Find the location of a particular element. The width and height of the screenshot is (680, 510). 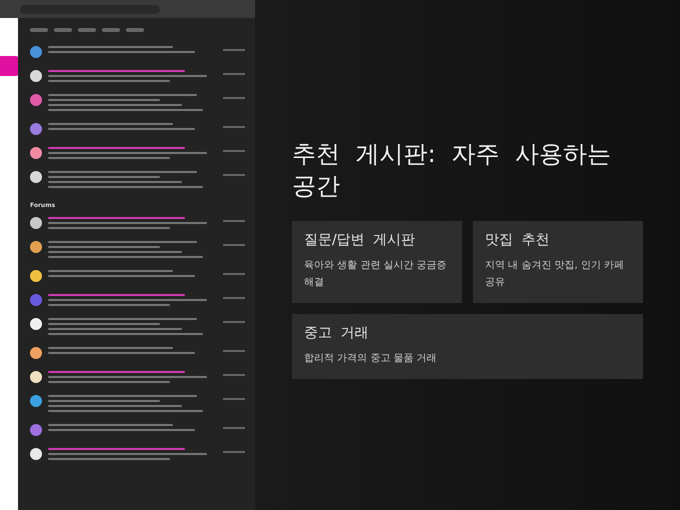

banner-block is located at coordinates (9, 66).